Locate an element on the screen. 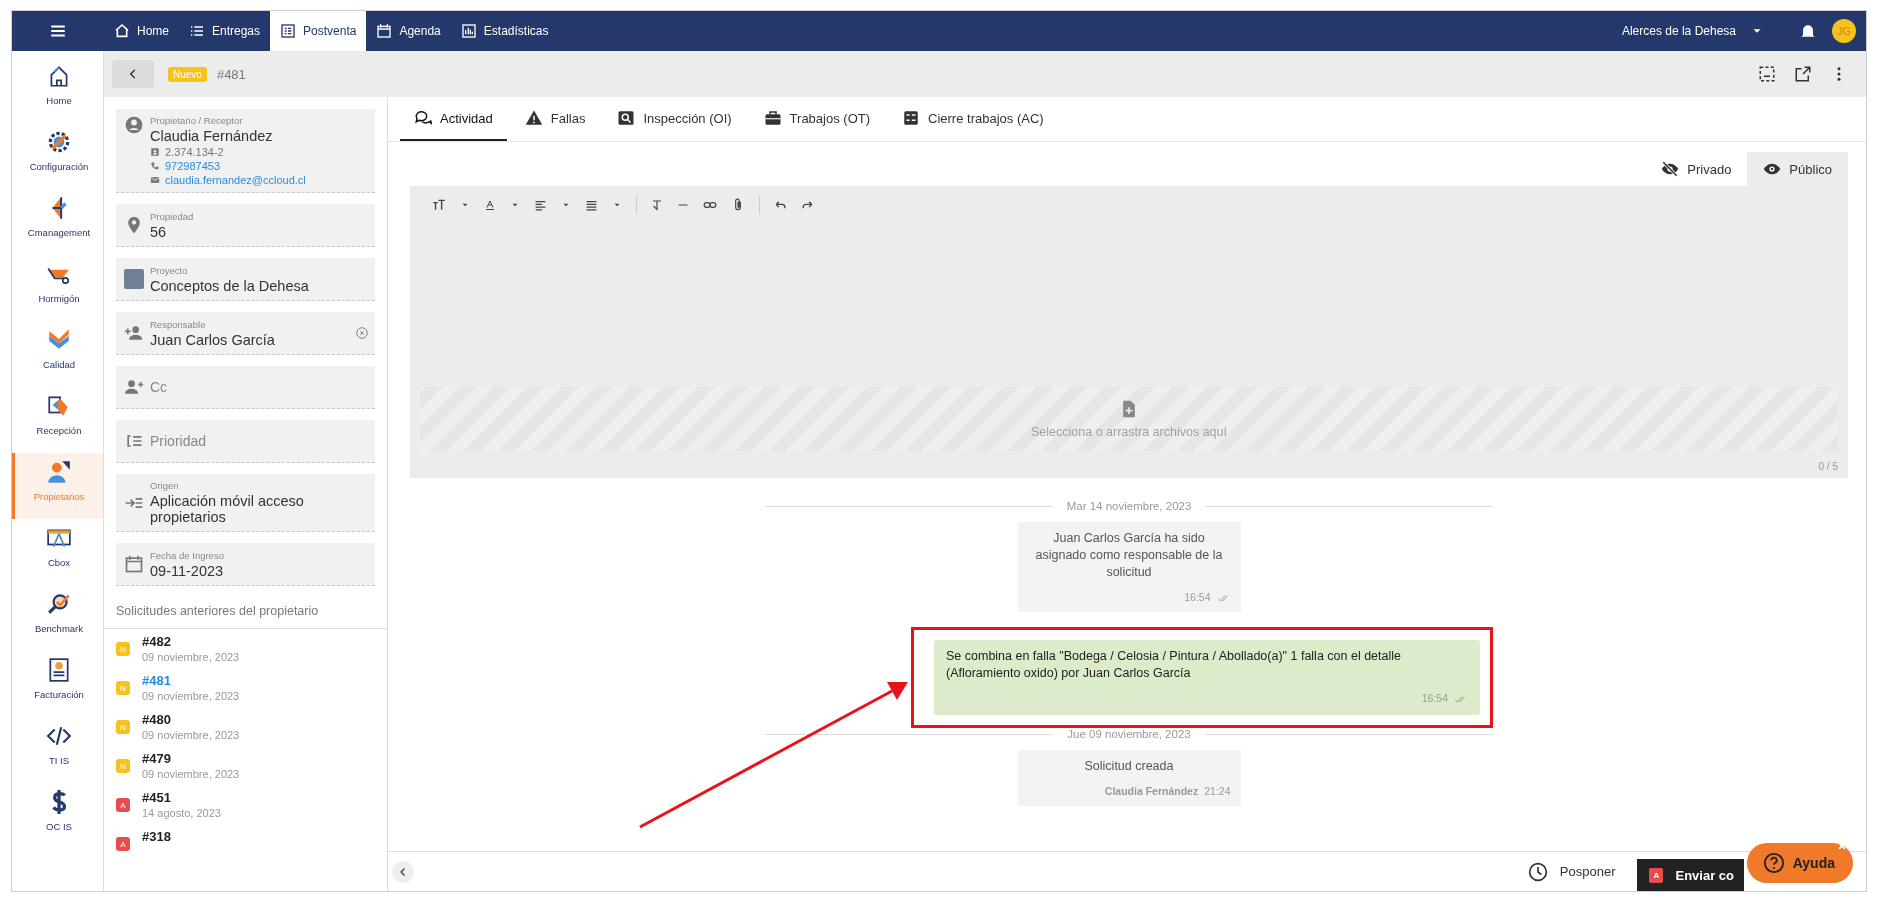 The width and height of the screenshot is (1878, 902). project-thumbnail is located at coordinates (134, 279).